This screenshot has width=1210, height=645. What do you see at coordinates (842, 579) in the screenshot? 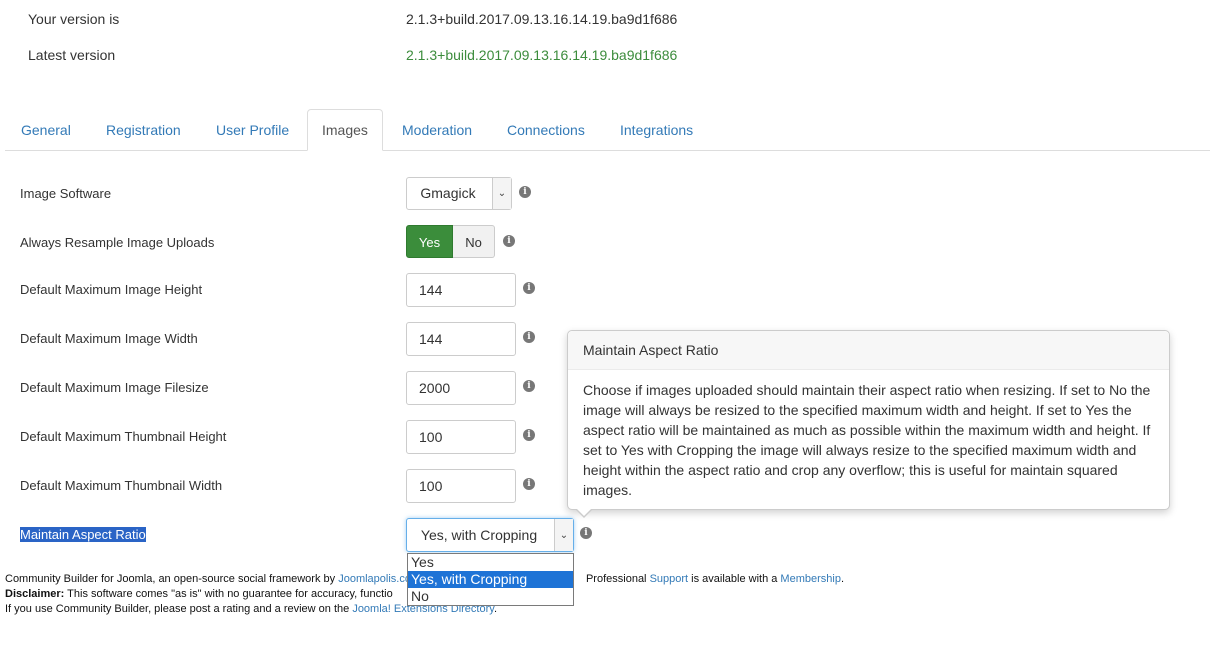
I see `footer-text: .` at bounding box center [842, 579].